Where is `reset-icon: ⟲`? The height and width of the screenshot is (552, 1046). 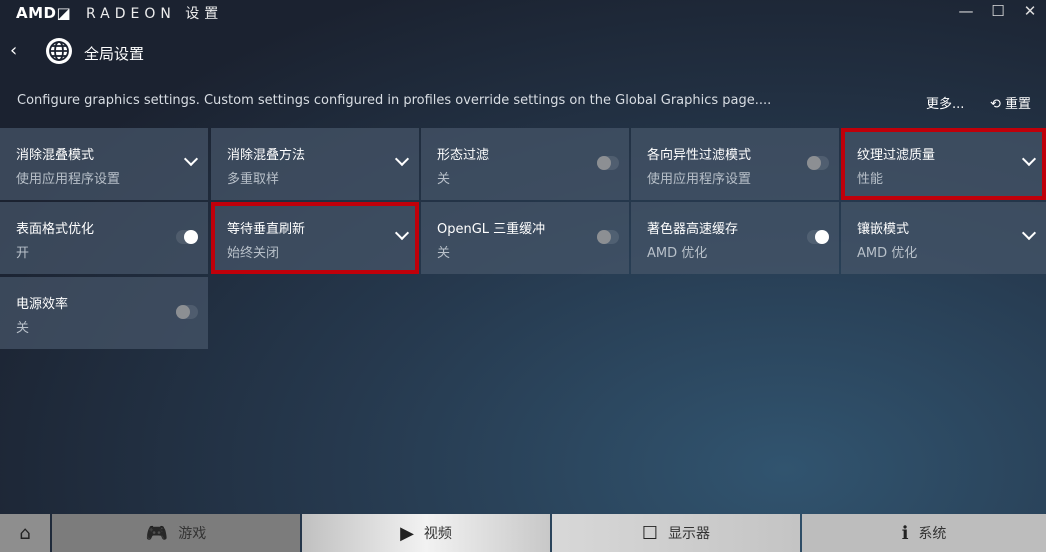
reset-icon: ⟲ is located at coordinates (995, 104).